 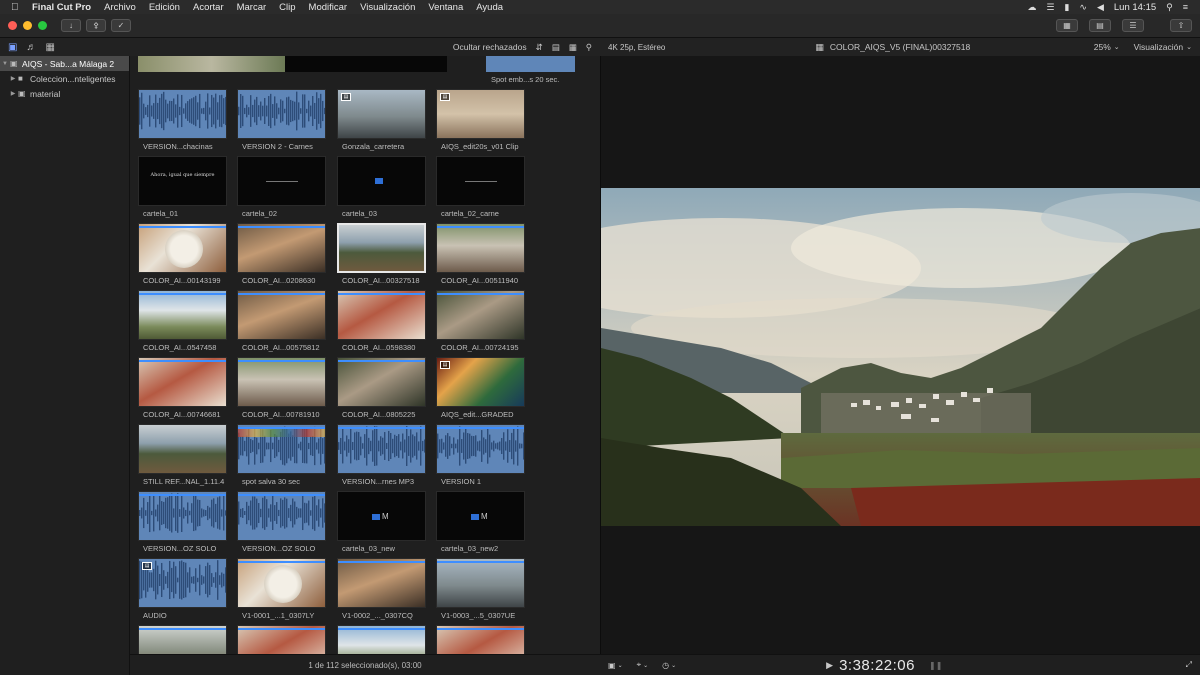 I want to click on clip-tile: COLOR_AI...00327518, so click(x=381, y=254).